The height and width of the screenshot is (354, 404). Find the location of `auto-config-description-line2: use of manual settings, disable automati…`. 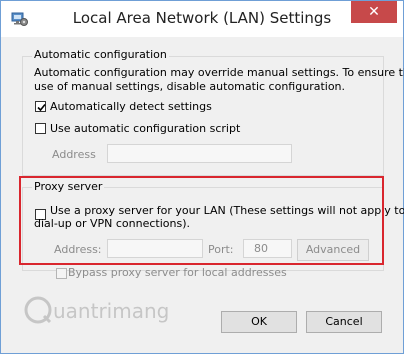

auto-config-description-line2: use of manual settings, disable automati… is located at coordinates (190, 86).